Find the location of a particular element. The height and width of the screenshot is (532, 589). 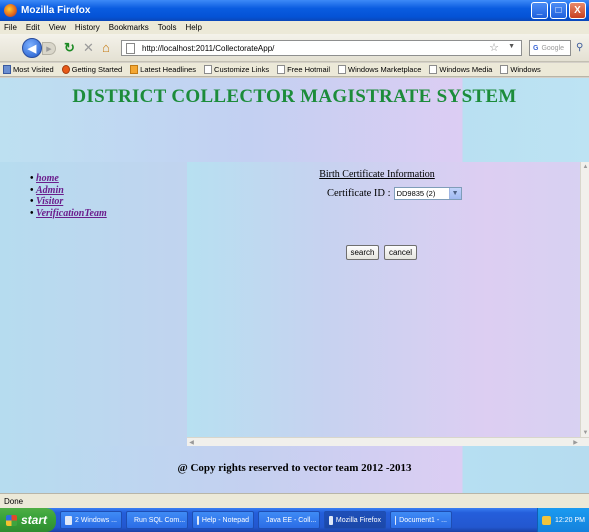

start-label: start is located at coordinates (34, 520).